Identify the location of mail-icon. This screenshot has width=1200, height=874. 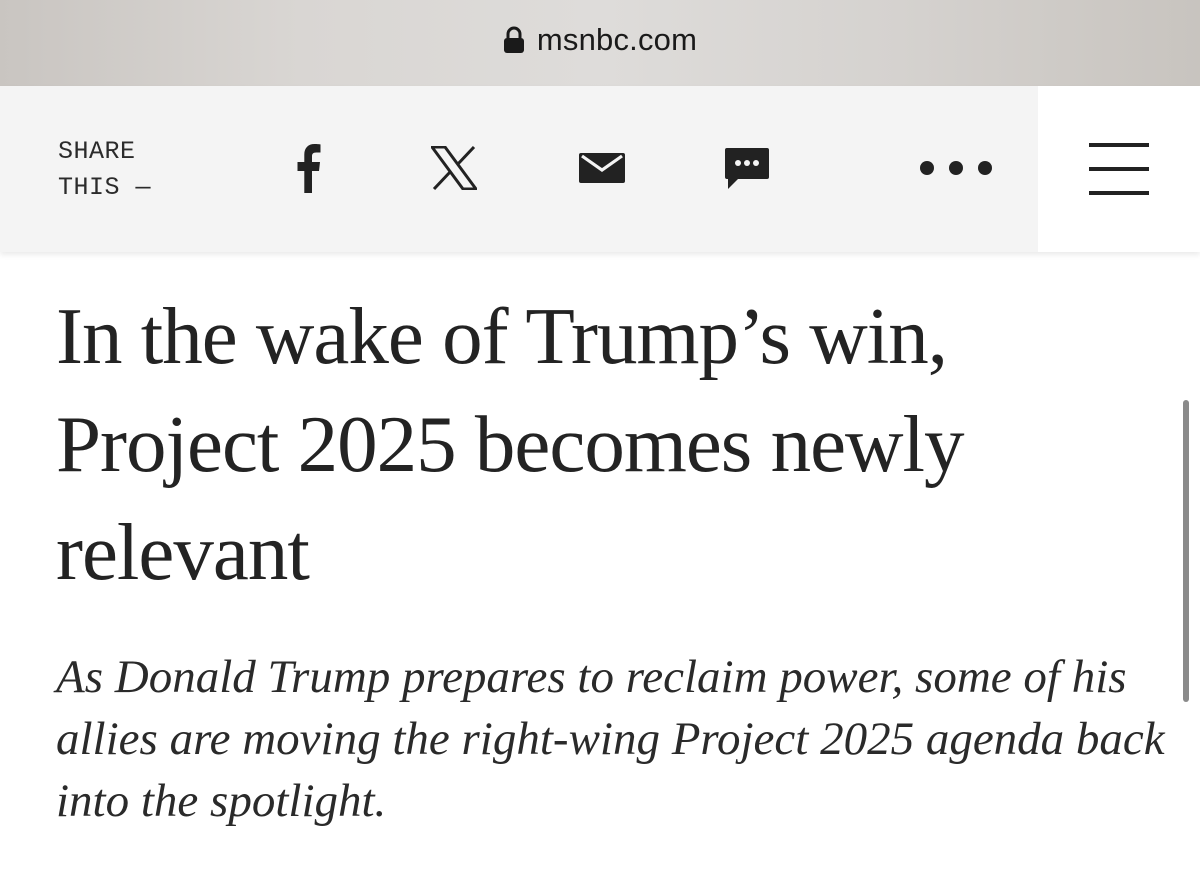
(602, 168).